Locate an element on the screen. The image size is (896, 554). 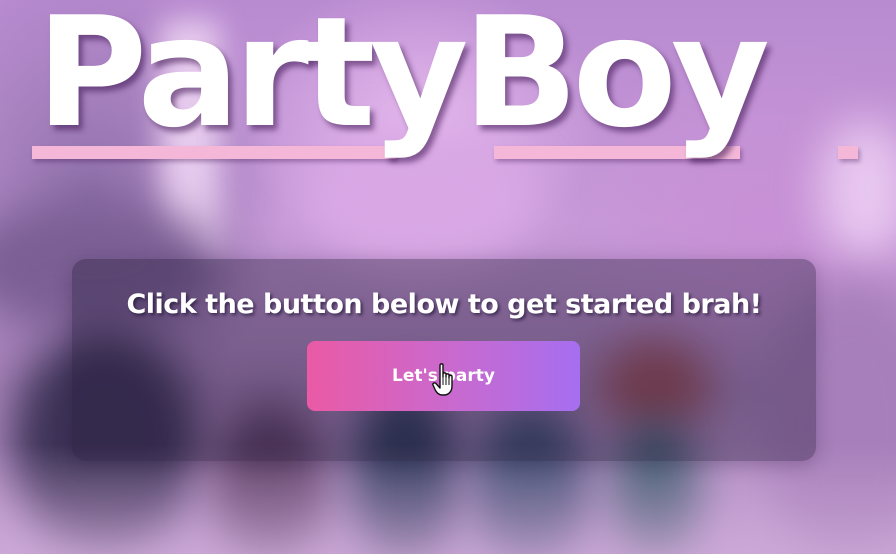
hand-pointer-cursor-icon is located at coordinates (442, 379).